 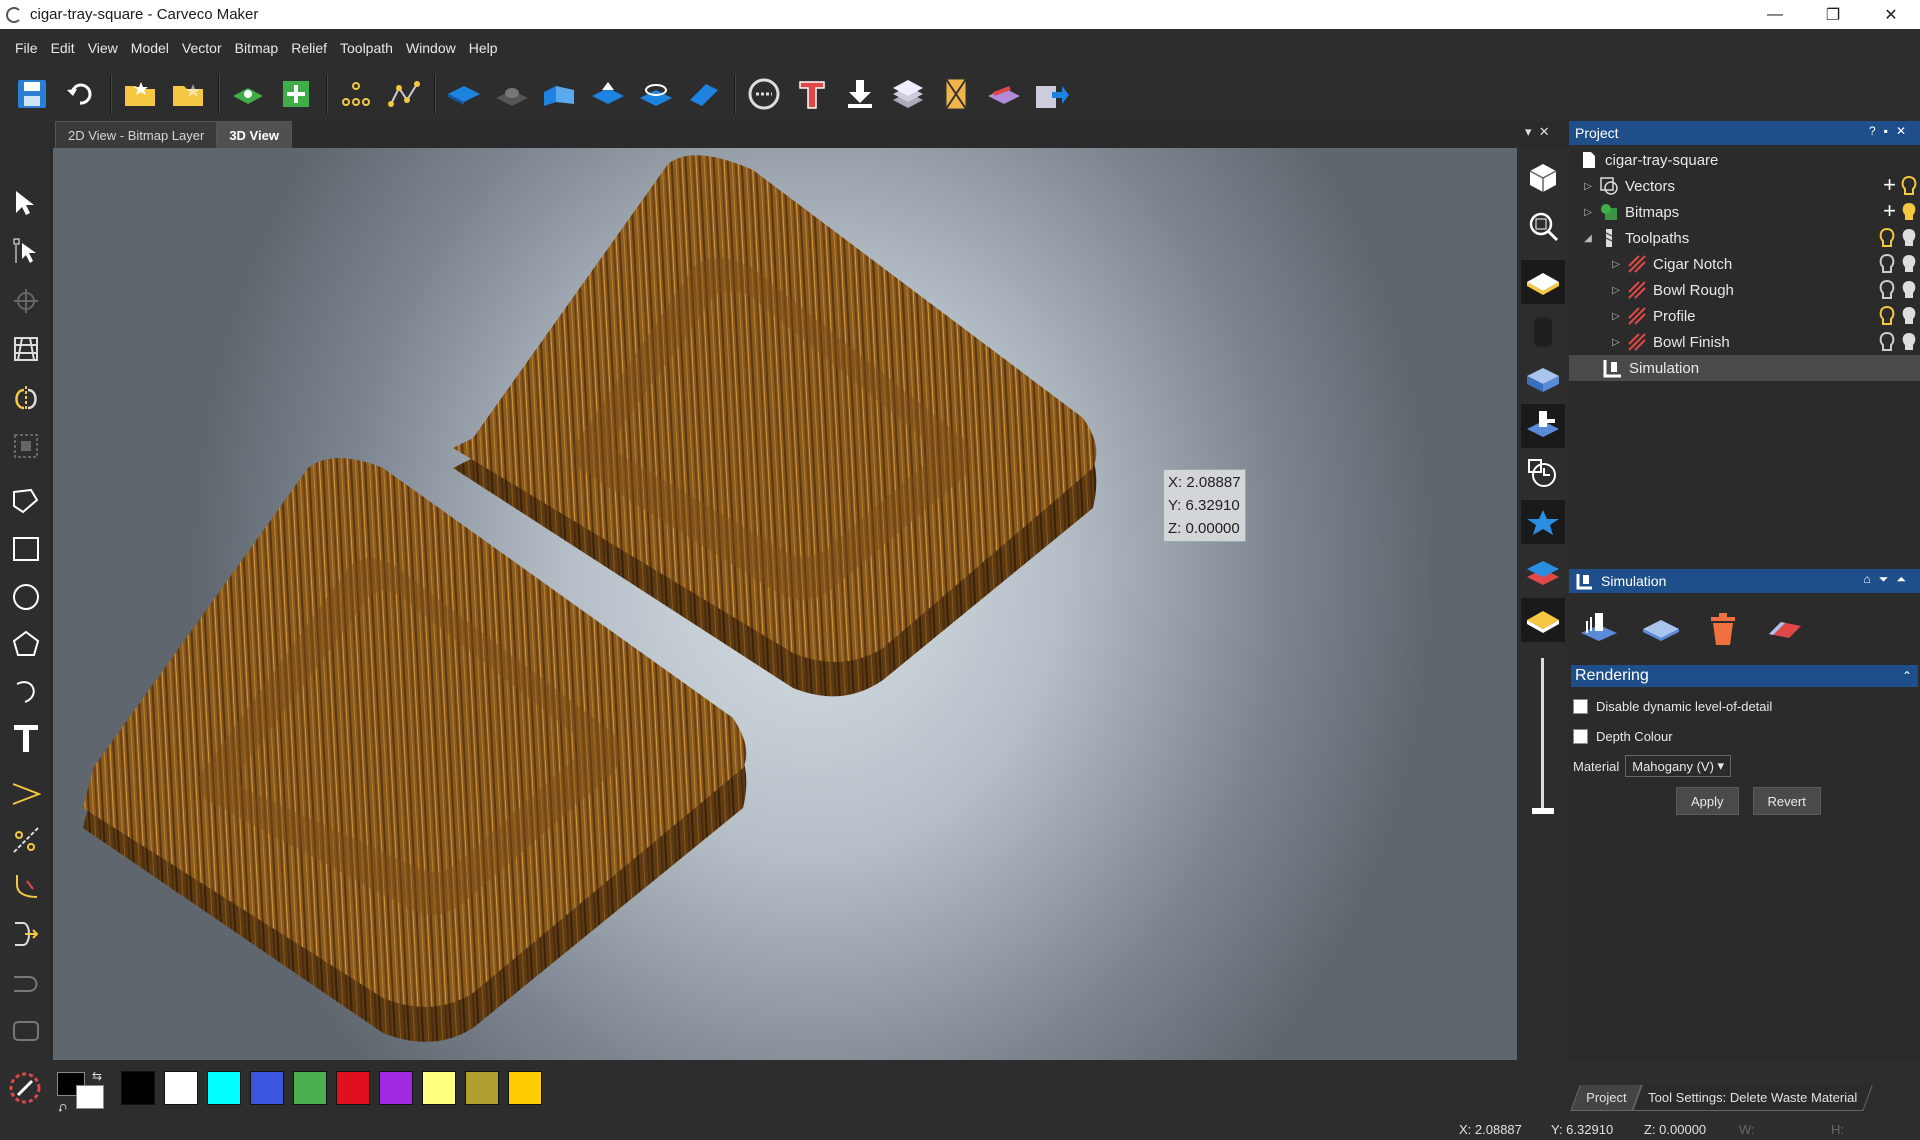 What do you see at coordinates (764, 94) in the screenshot?
I see `smooth-icon` at bounding box center [764, 94].